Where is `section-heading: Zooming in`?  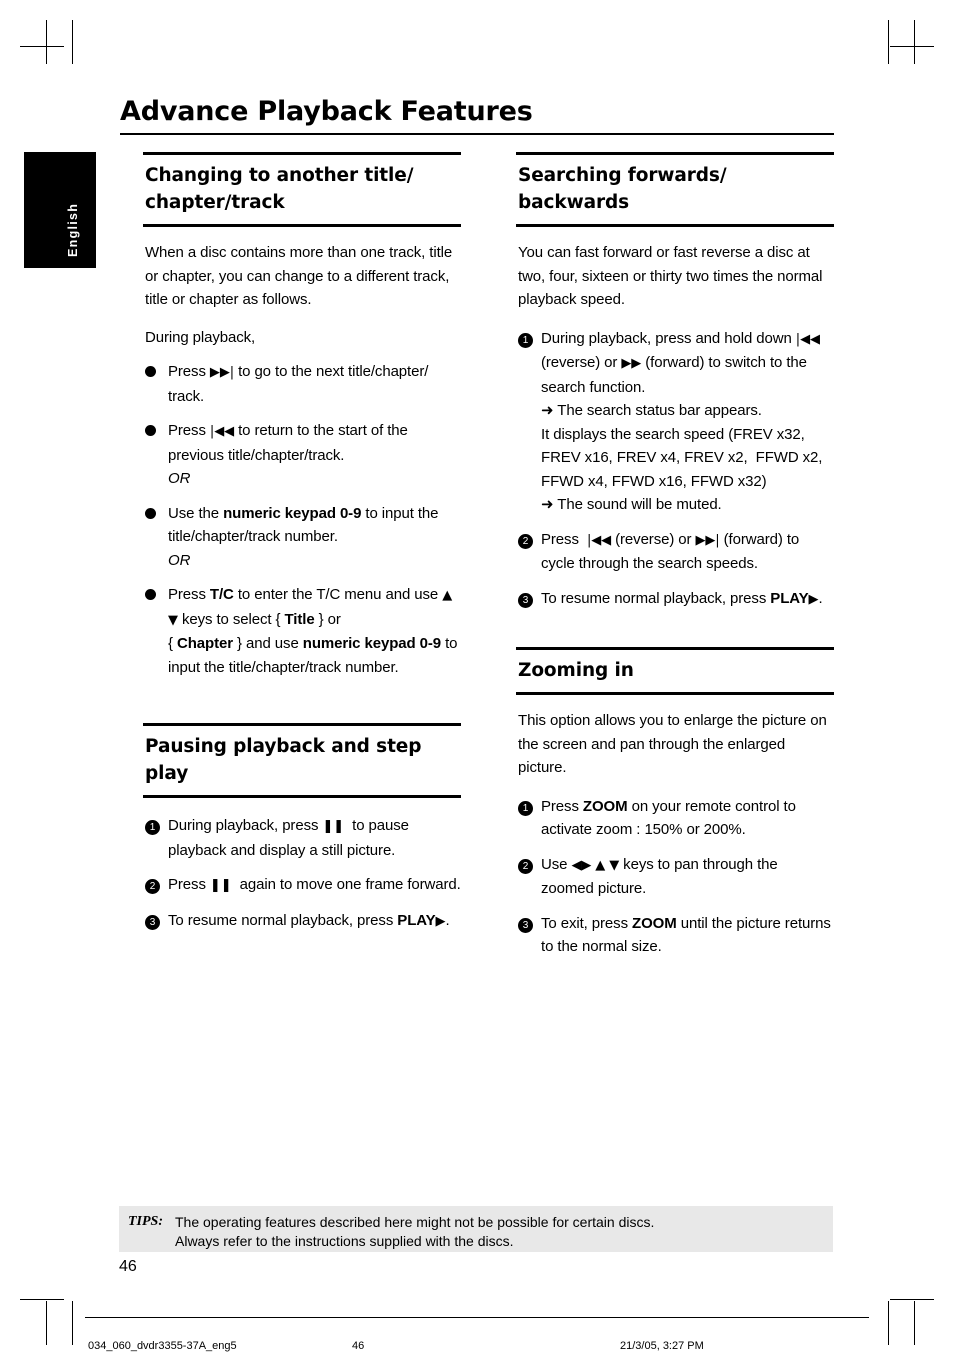
section-heading: Zooming in is located at coordinates (576, 670).